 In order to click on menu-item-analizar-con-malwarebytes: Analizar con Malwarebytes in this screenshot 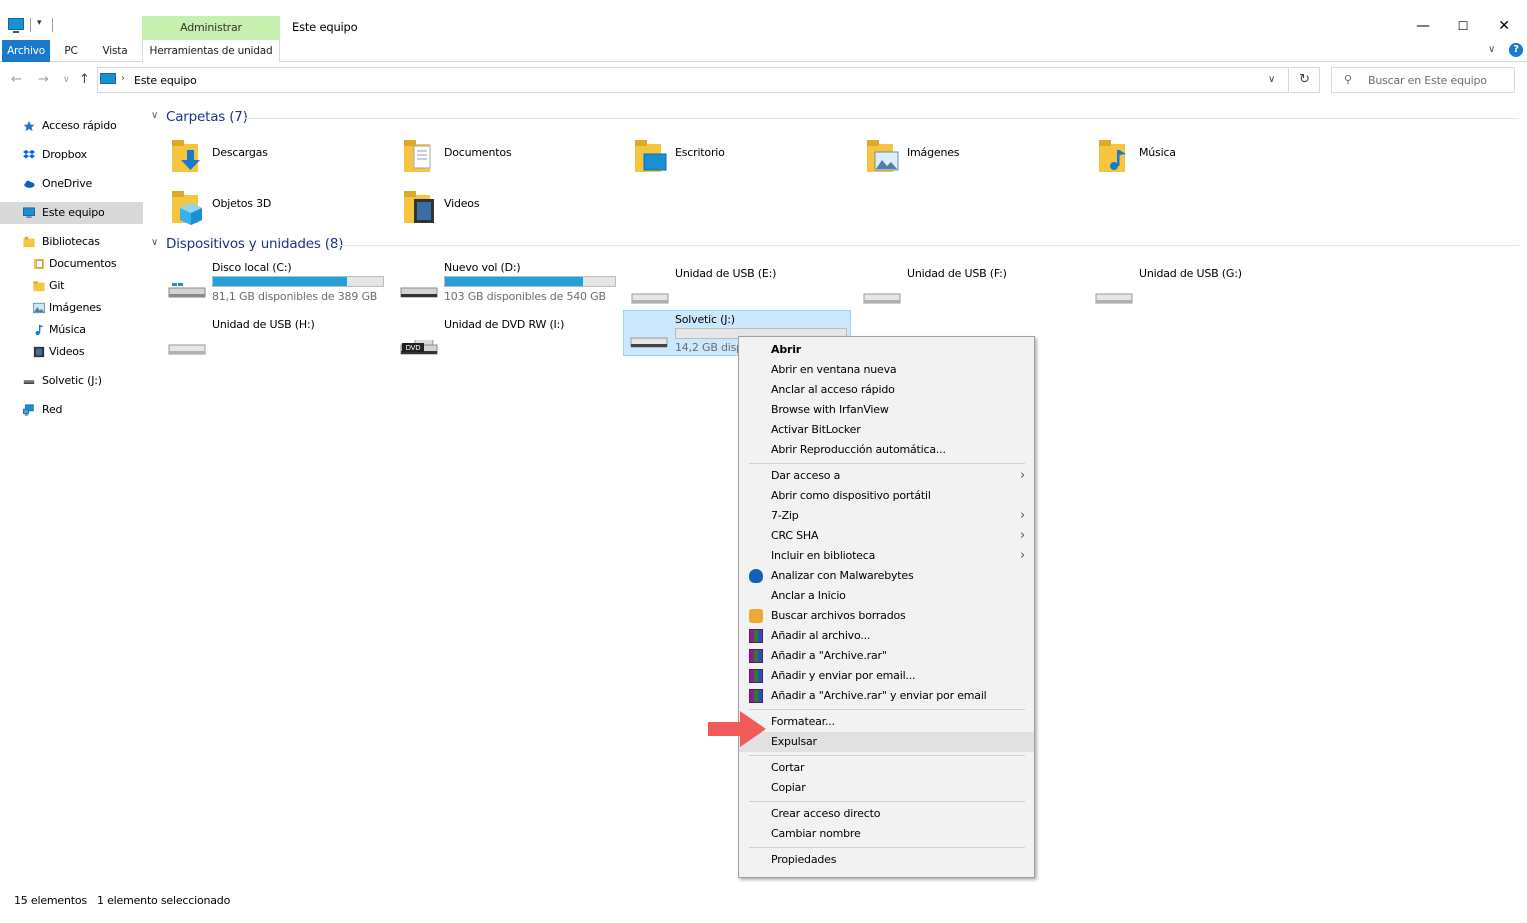, I will do `click(886, 576)`.